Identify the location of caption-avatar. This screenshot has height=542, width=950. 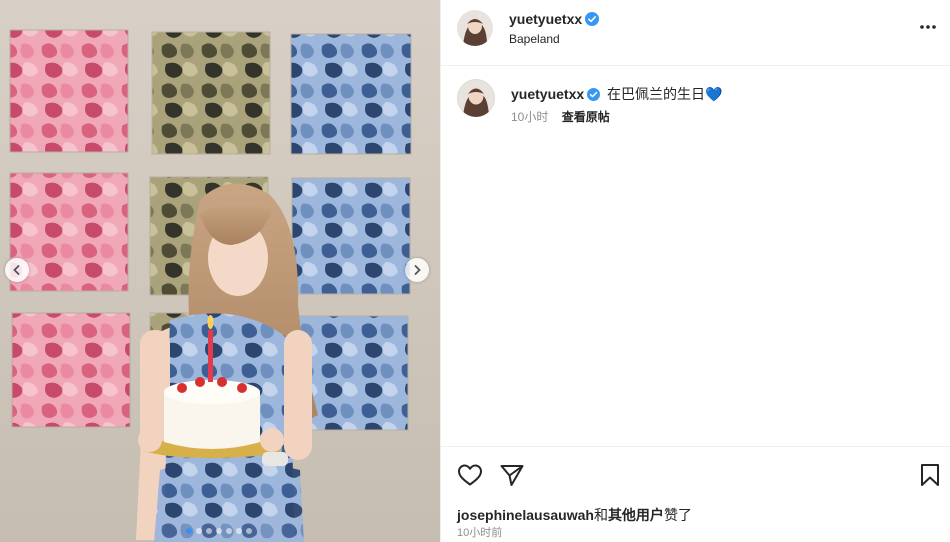
(476, 98).